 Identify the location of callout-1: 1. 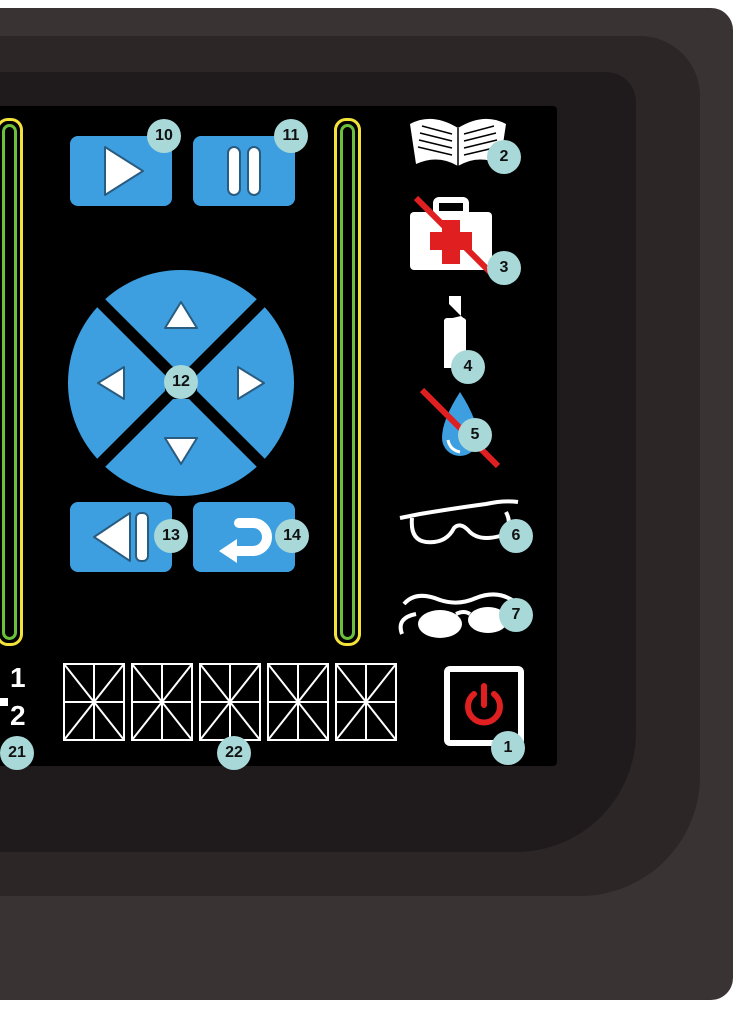
(508, 748).